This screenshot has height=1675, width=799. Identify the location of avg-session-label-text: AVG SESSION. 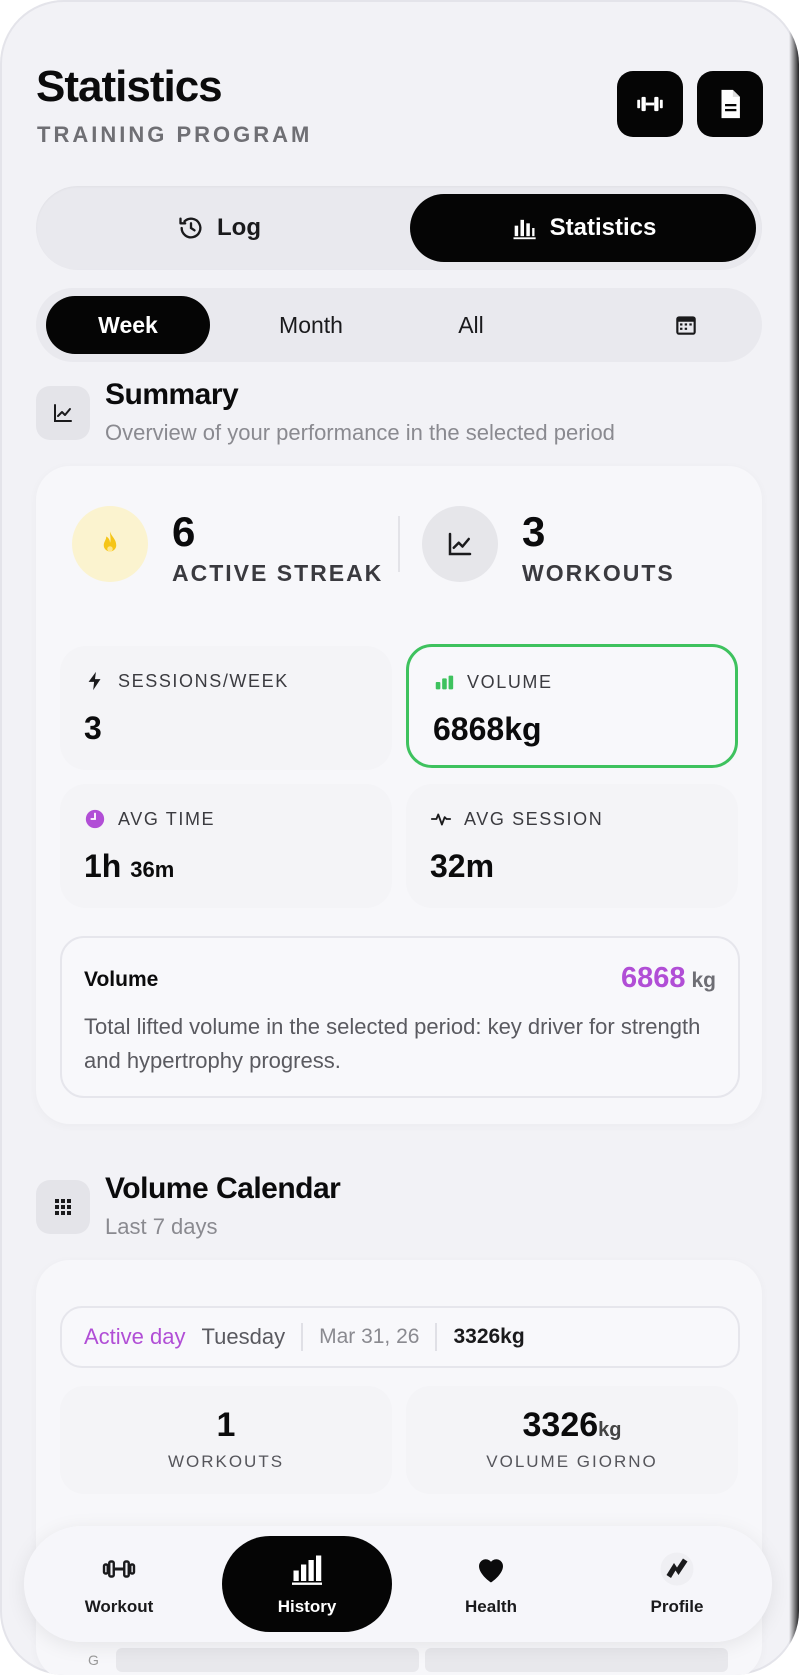
(534, 818).